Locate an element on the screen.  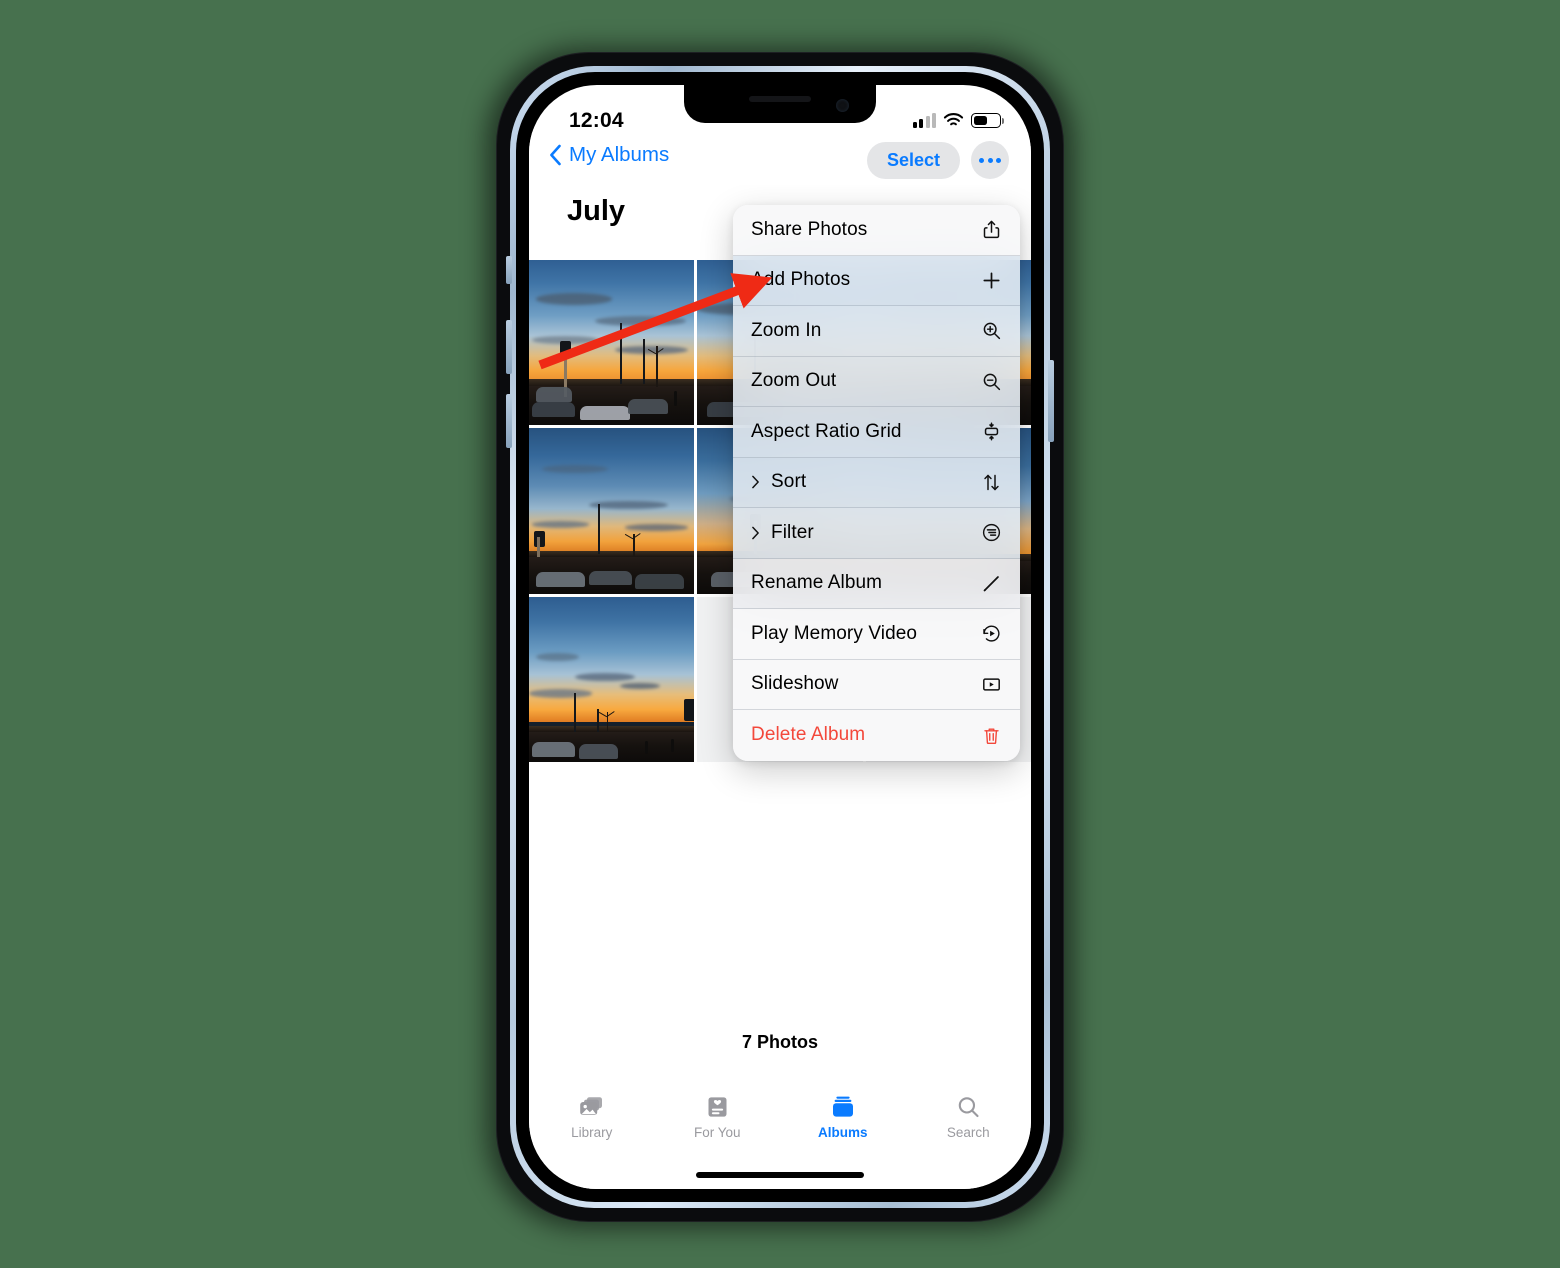
menu-item-aspect-ratio-grid: Aspect Ratio Grid is located at coordinates (876, 432).